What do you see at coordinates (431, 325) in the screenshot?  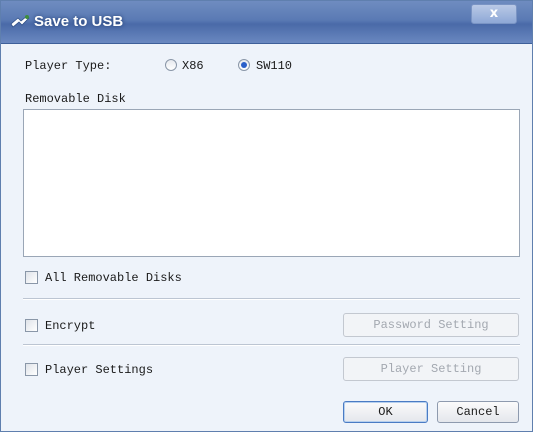 I see `password-setting-button: Password Setting` at bounding box center [431, 325].